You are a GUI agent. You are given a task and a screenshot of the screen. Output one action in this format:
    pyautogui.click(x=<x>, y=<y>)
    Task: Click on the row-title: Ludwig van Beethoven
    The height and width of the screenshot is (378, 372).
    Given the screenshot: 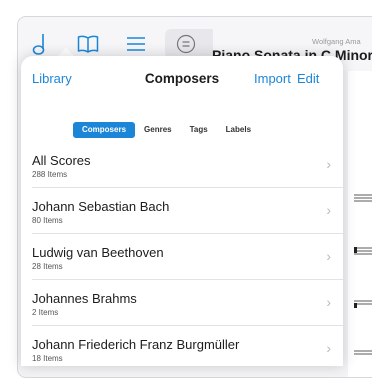 What is the action you would take?
    pyautogui.click(x=98, y=252)
    